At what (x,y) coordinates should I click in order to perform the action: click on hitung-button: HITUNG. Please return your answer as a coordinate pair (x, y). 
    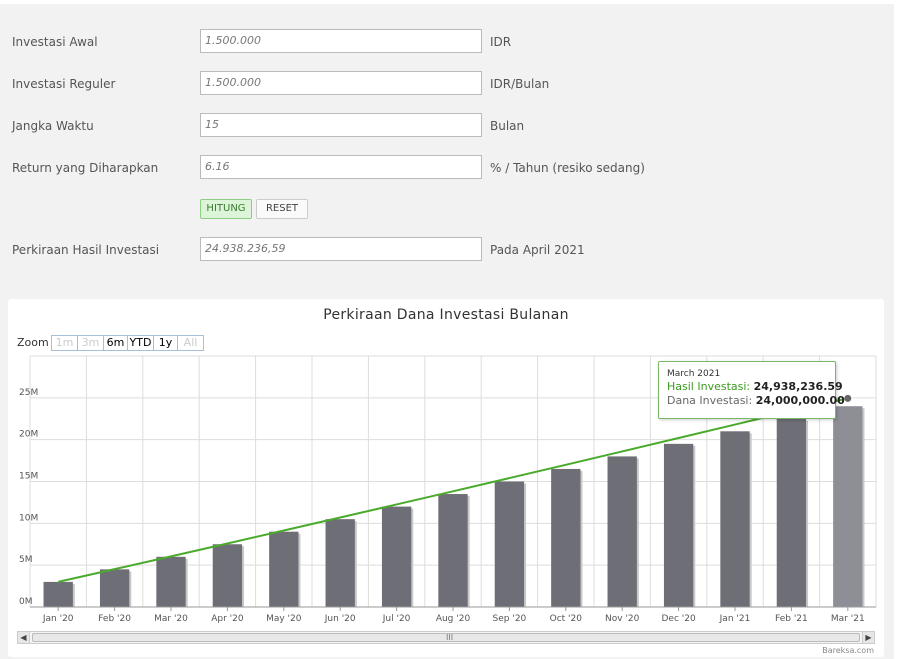
    Looking at the image, I should click on (226, 209).